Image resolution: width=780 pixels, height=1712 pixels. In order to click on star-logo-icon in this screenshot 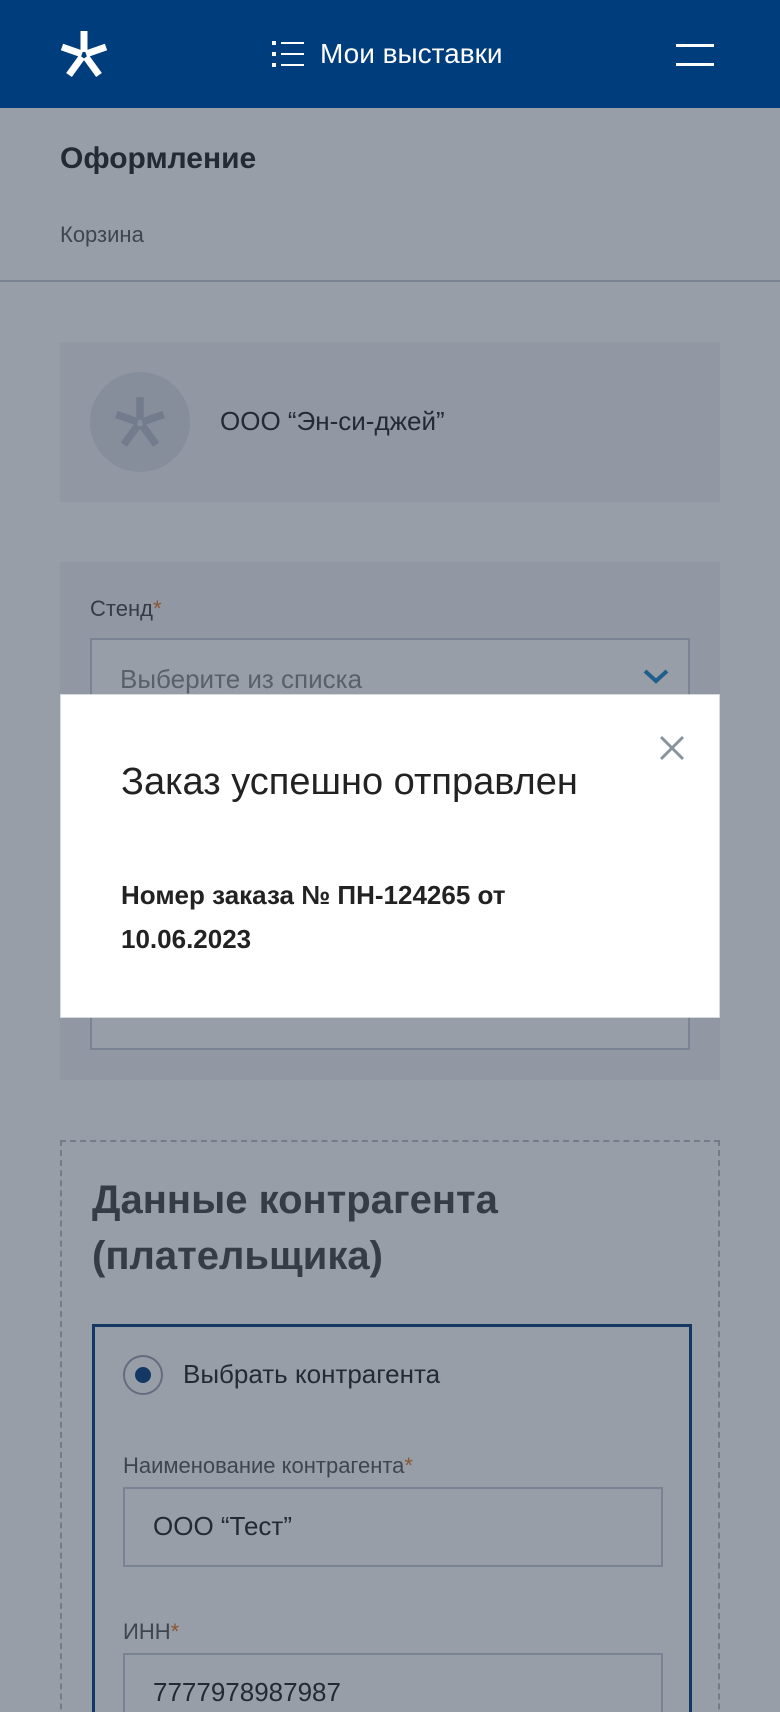, I will do `click(84, 54)`.